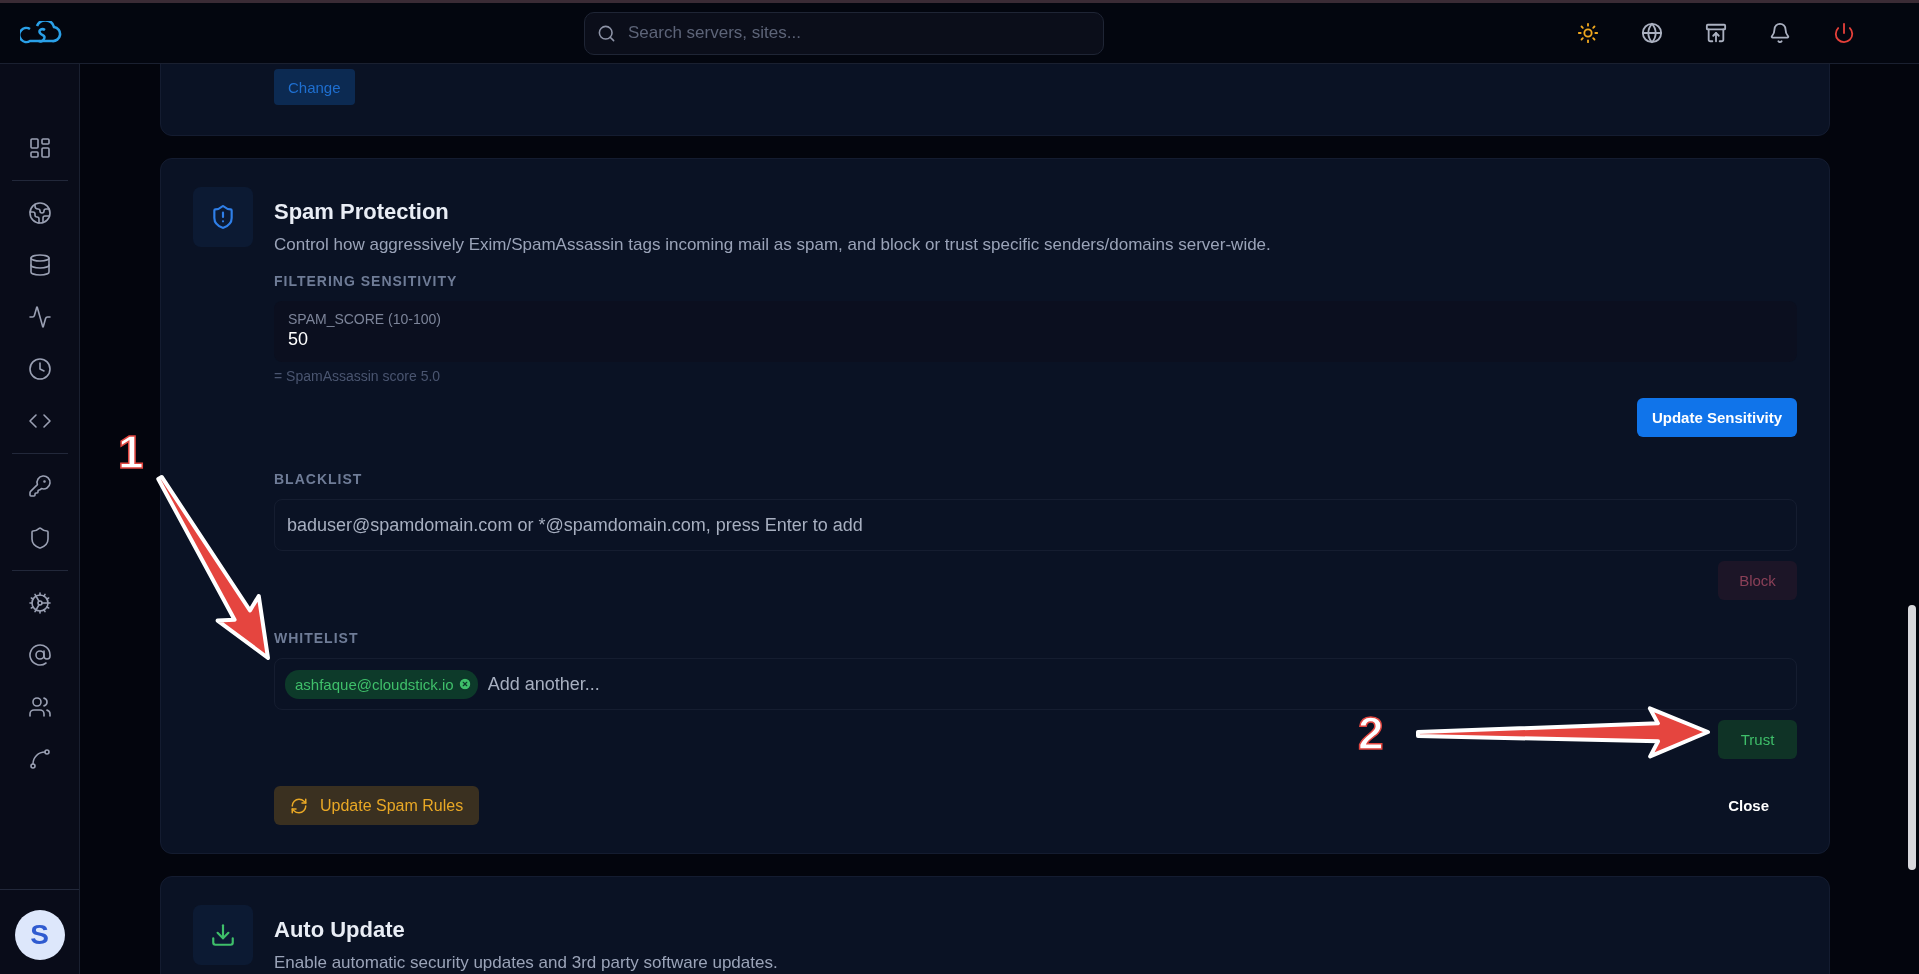 This screenshot has width=1919, height=974. Describe the element at coordinates (1780, 33) in the screenshot. I see `bell-icon` at that location.